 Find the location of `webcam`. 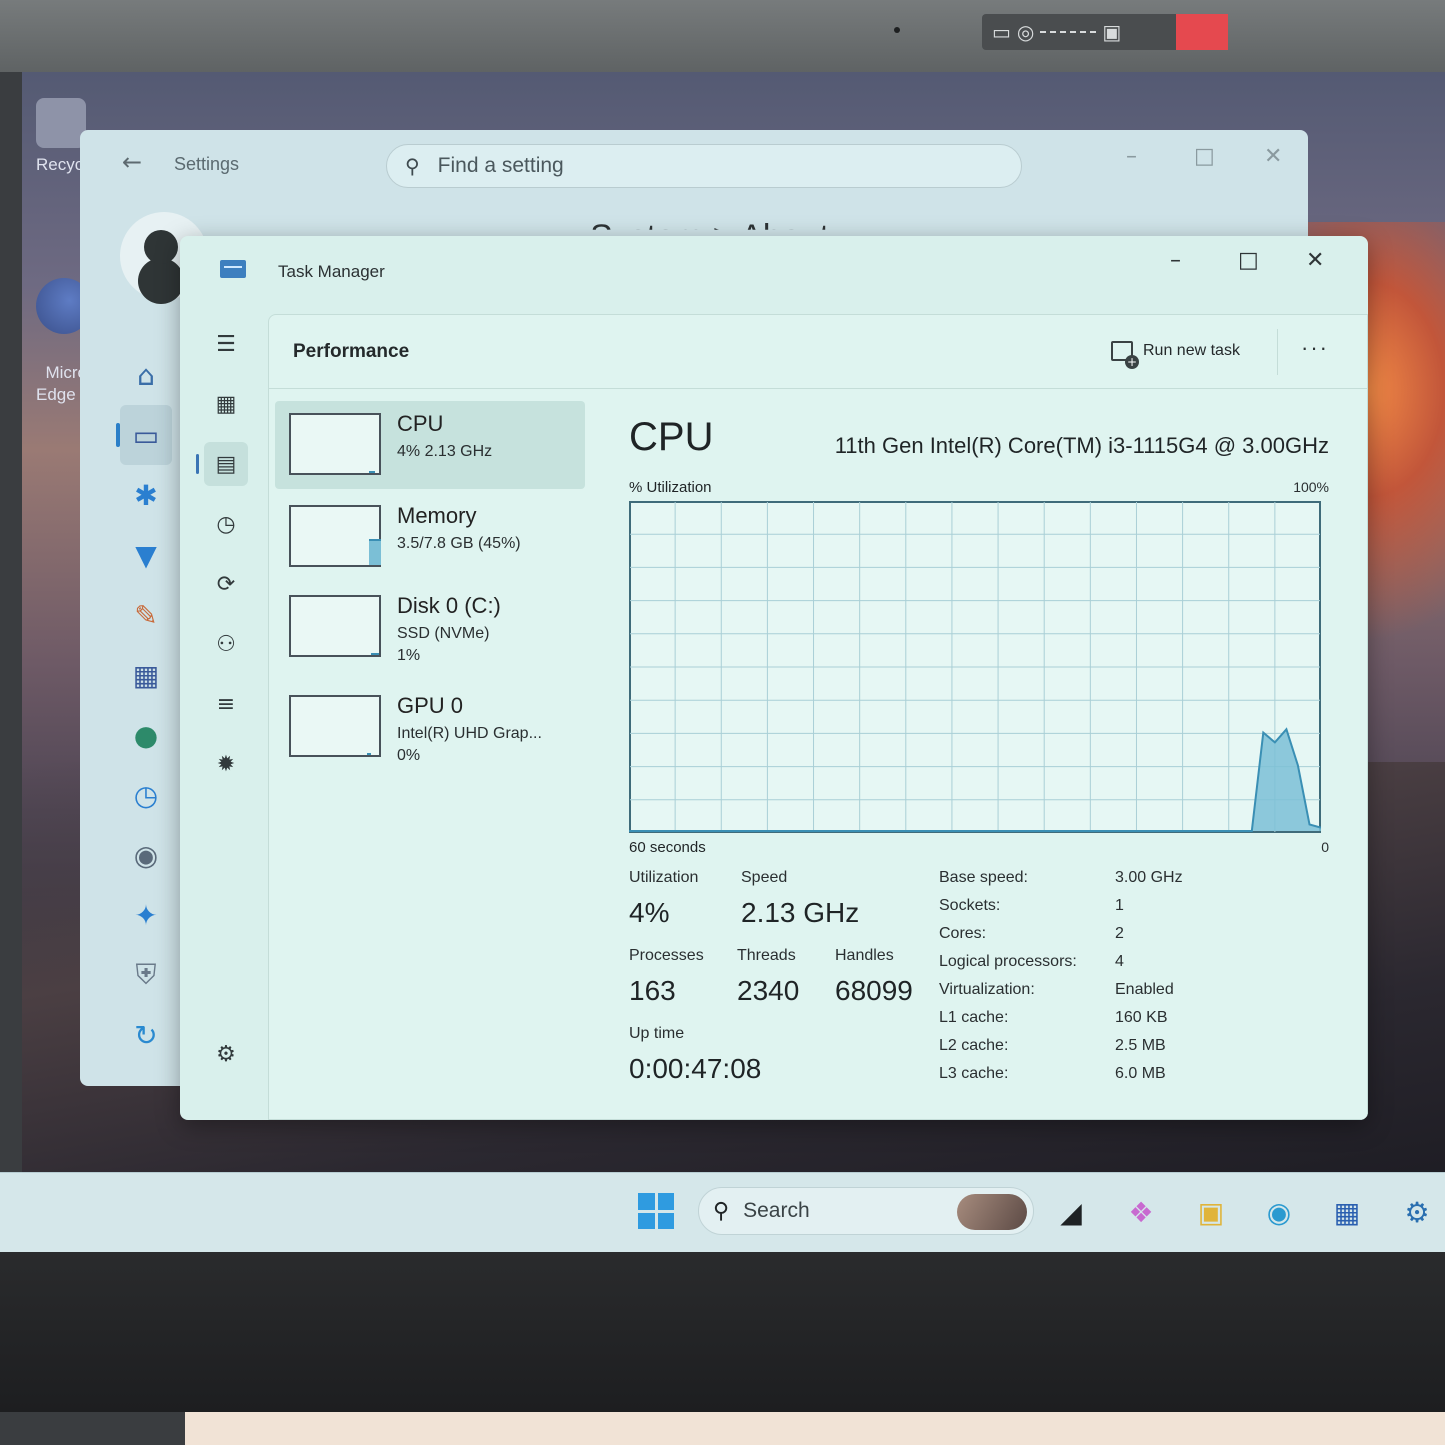

webcam is located at coordinates (897, 30).